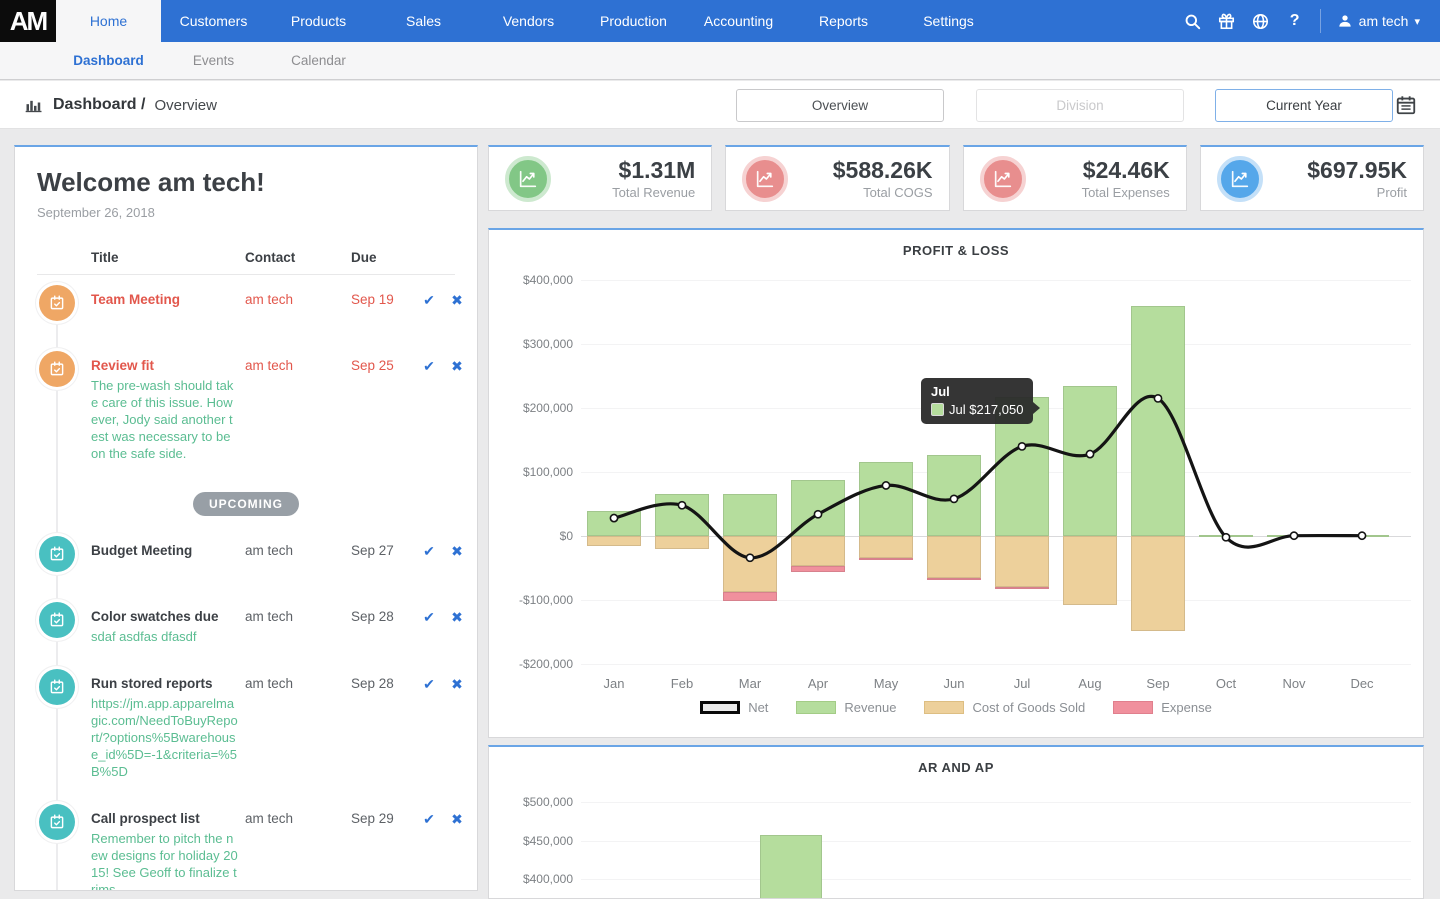 The image size is (1440, 899). I want to click on task-title: Run stored reports, so click(165, 684).